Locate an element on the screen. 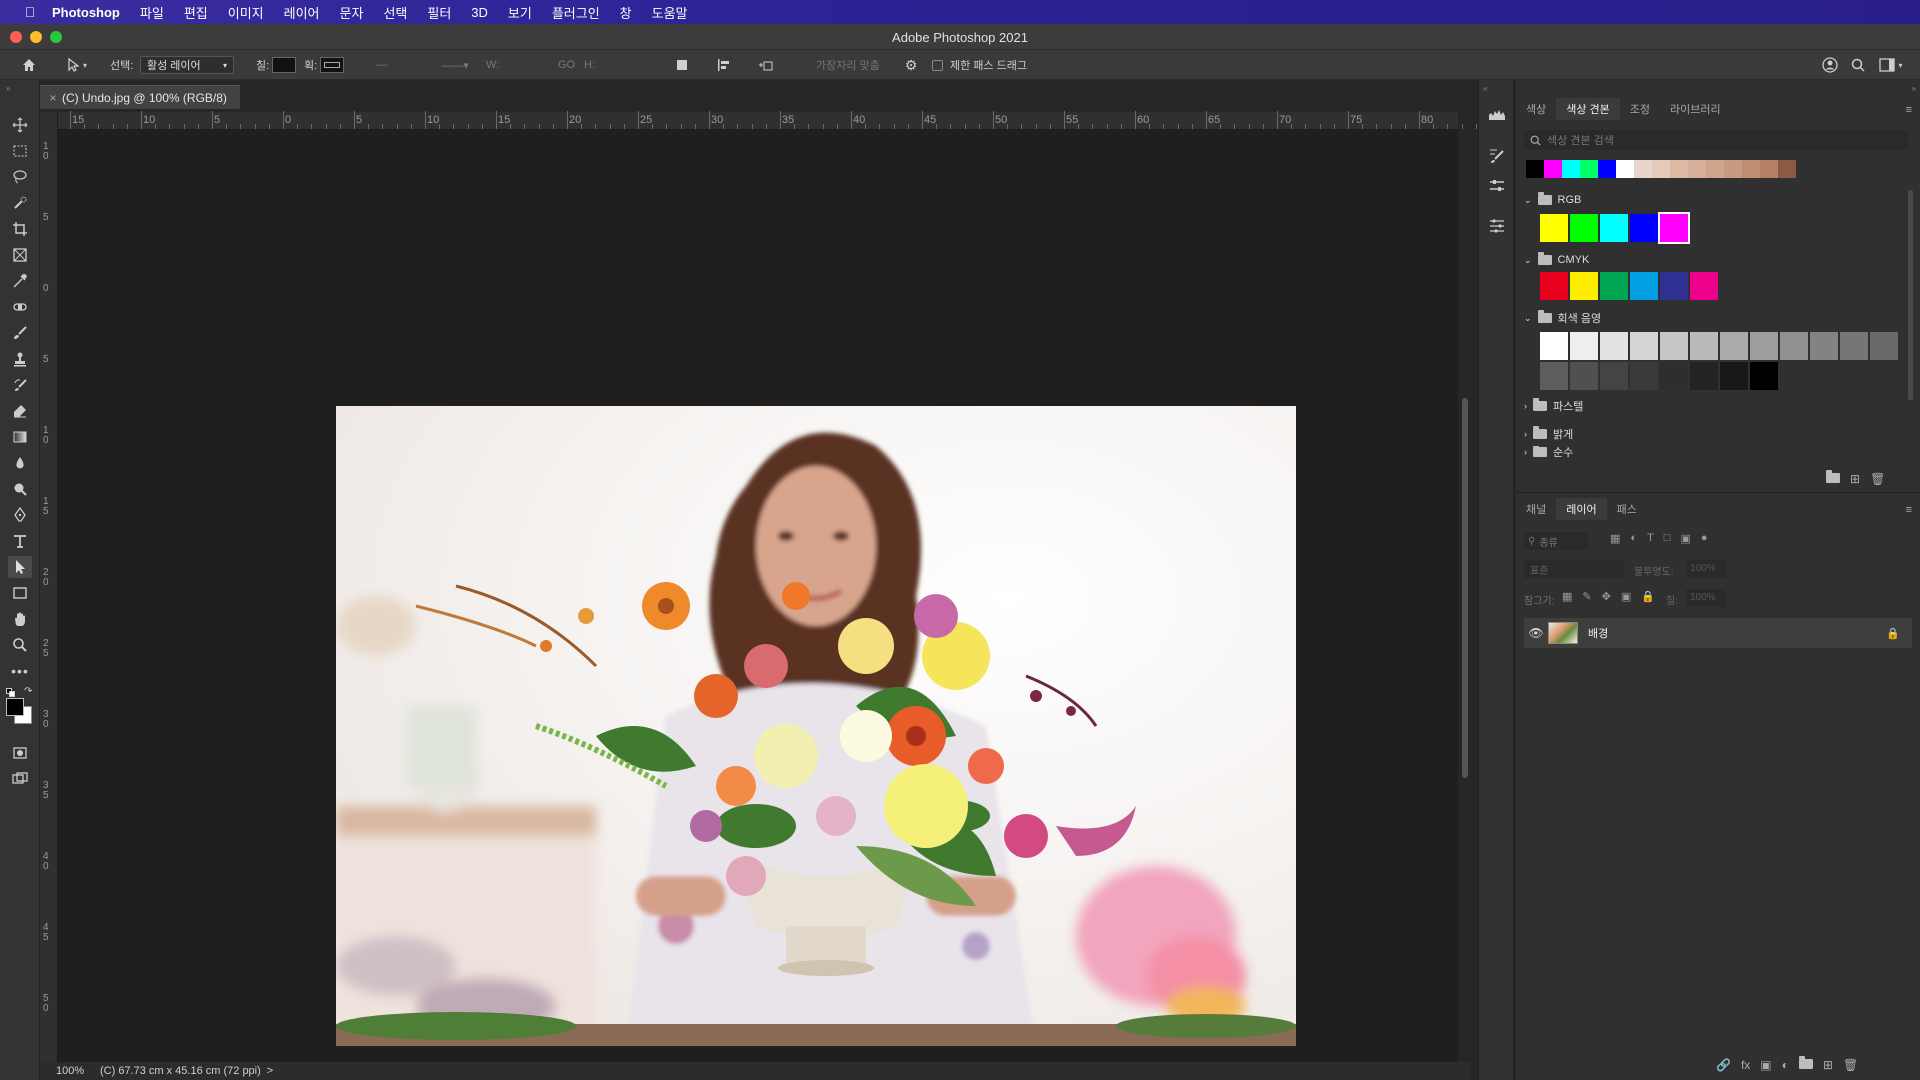  path-operations-button is located at coordinates (682, 65).